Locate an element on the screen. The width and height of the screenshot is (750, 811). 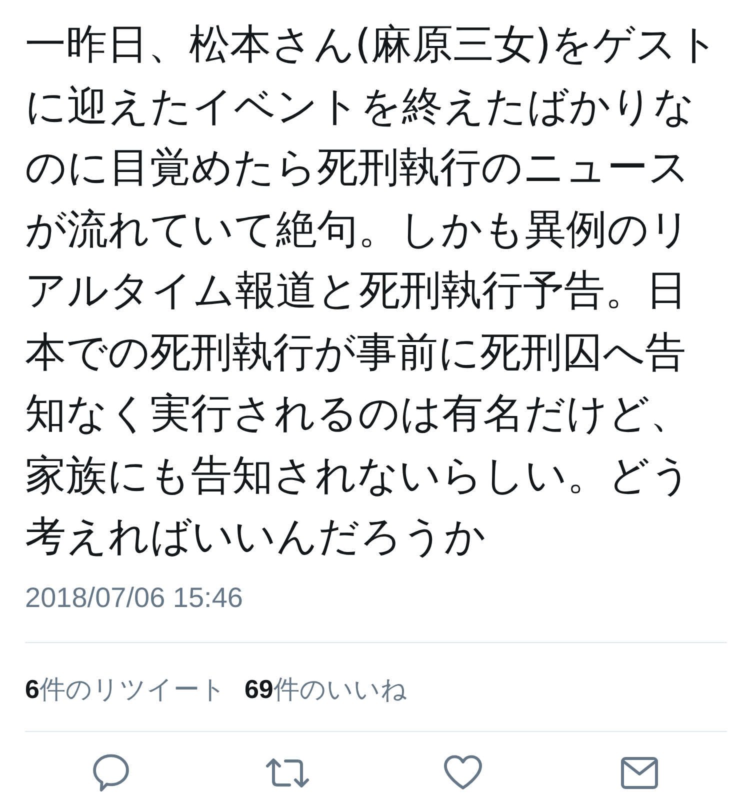
repeat-arrows-icon is located at coordinates (287, 773).